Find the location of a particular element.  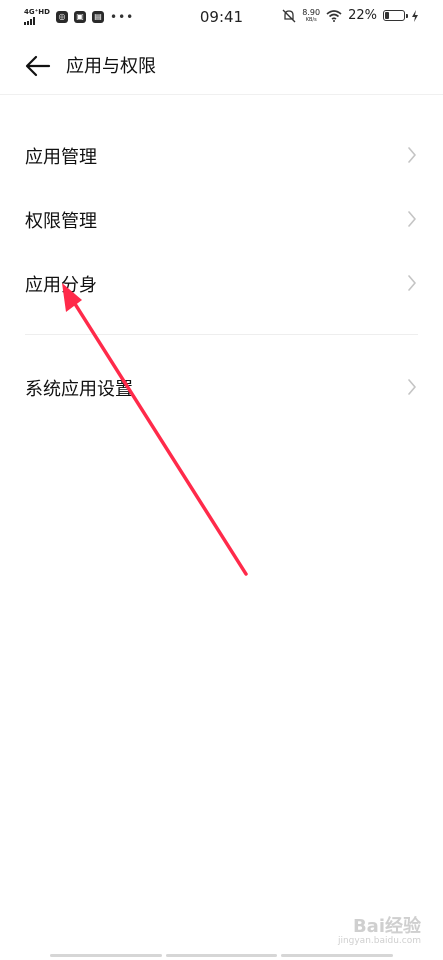

network-speed-unit: KB/s is located at coordinates (311, 19).